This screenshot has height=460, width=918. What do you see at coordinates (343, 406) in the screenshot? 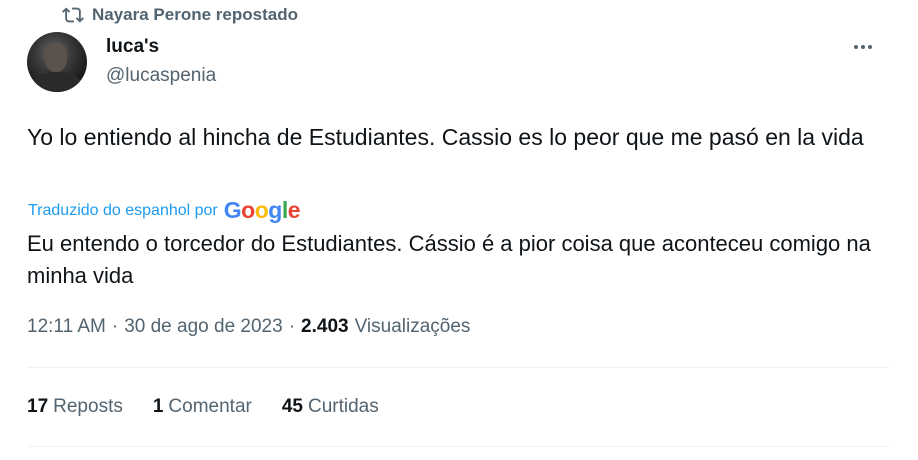
I see `likes-label: Curtidas` at bounding box center [343, 406].